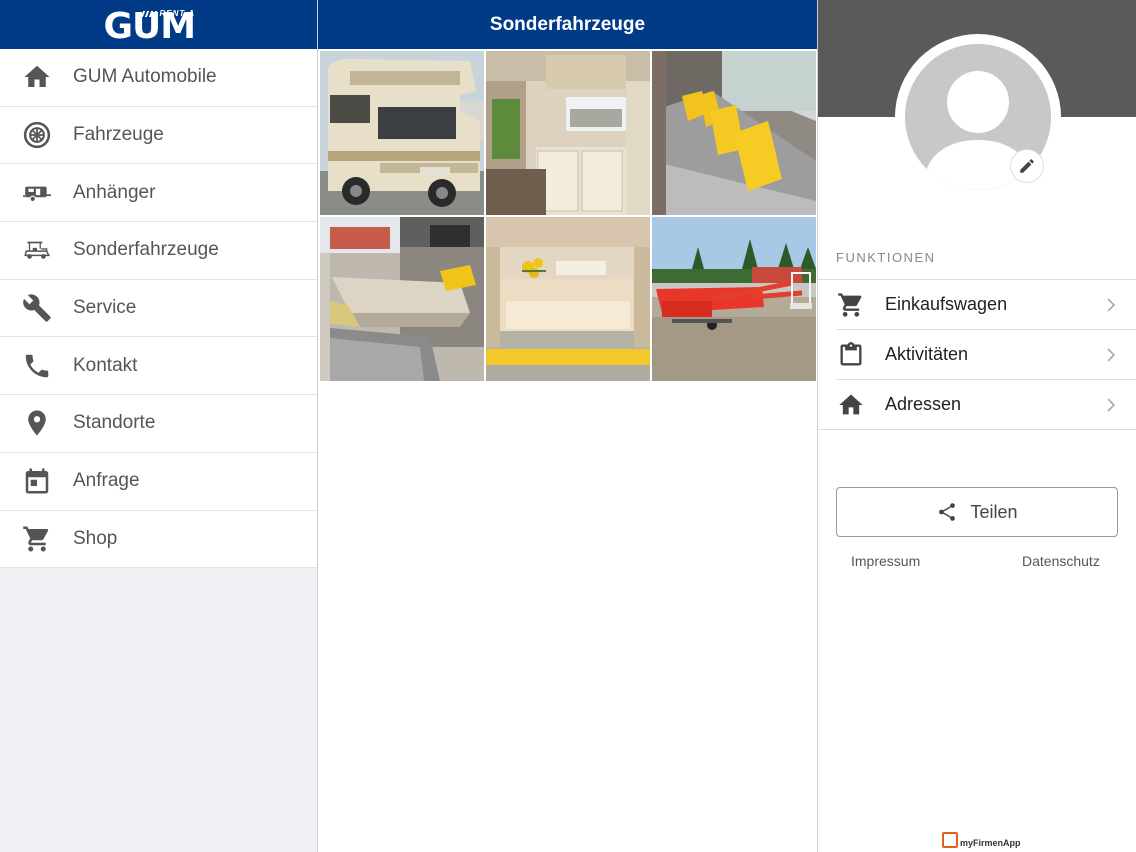  I want to click on sidebar-item-fahrzeuge: Fahrzeuge, so click(158, 136).